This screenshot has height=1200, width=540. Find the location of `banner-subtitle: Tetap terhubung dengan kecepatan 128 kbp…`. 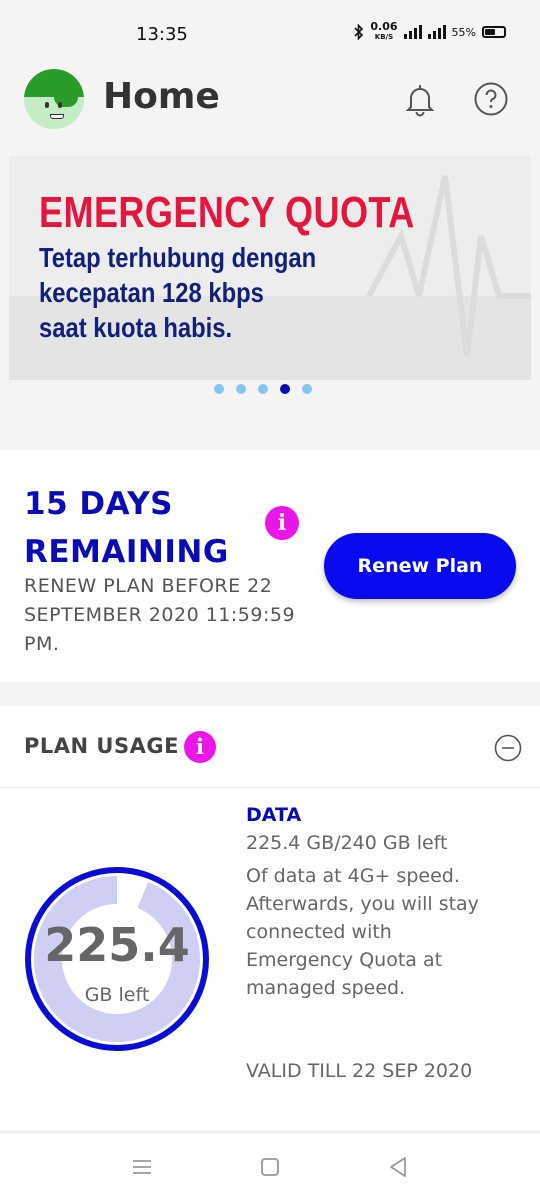

banner-subtitle: Tetap terhubung dengan kecepatan 128 kbp… is located at coordinates (178, 292).